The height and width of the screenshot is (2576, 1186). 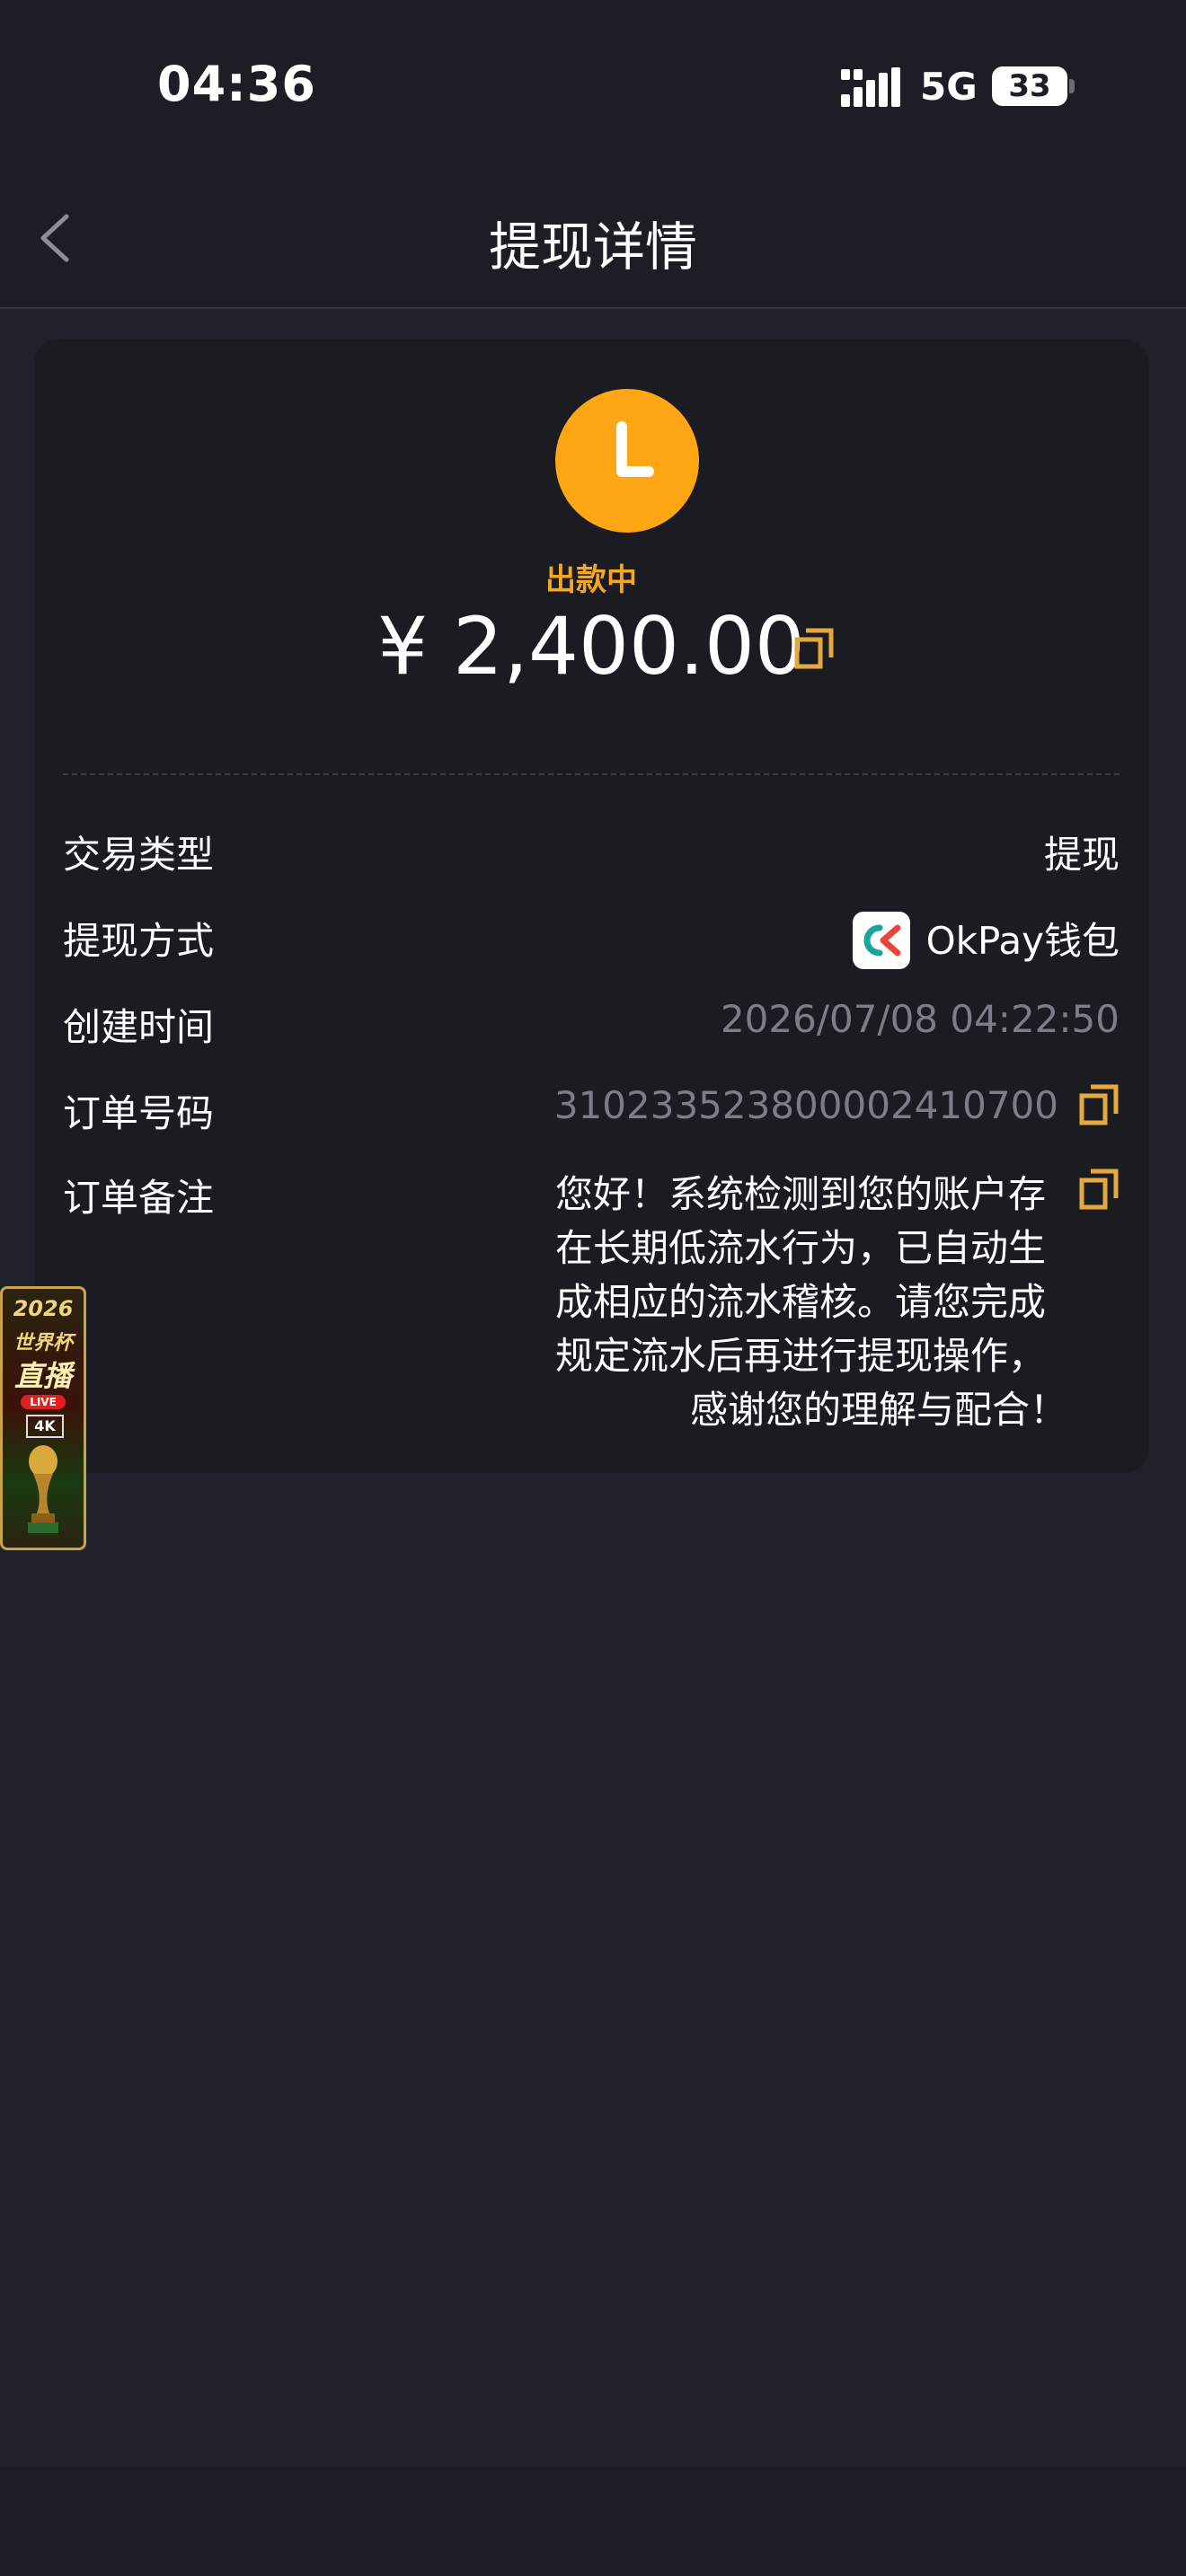 What do you see at coordinates (881, 940) in the screenshot?
I see `okpay-logo-icon` at bounding box center [881, 940].